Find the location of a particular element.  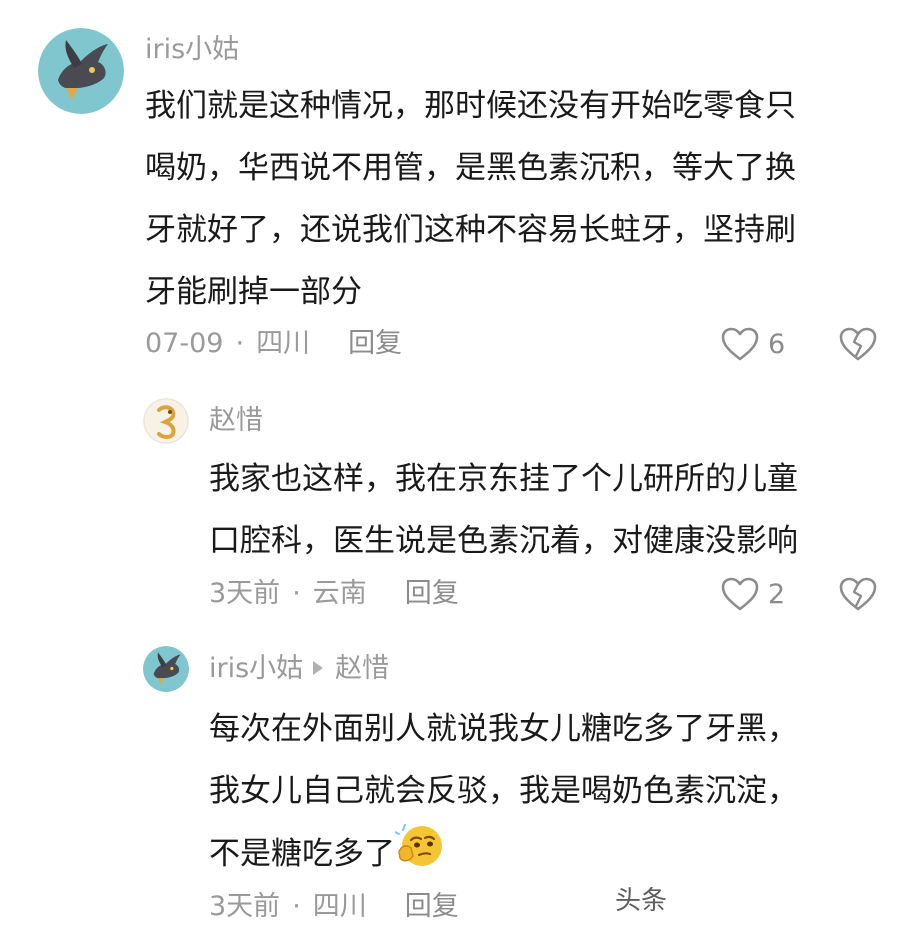

watermark-text: 头条 is located at coordinates (641, 901).